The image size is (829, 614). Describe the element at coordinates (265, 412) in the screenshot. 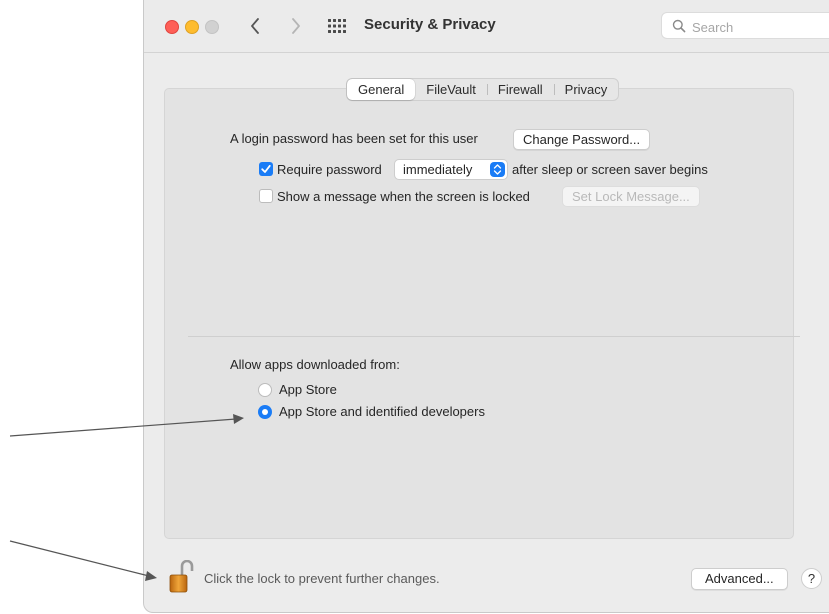

I see `identified-developers-radio` at that location.